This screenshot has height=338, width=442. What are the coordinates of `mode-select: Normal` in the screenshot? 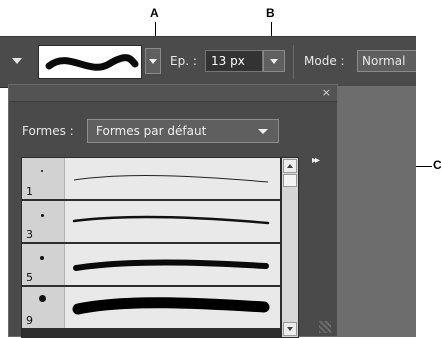 It's located at (386, 61).